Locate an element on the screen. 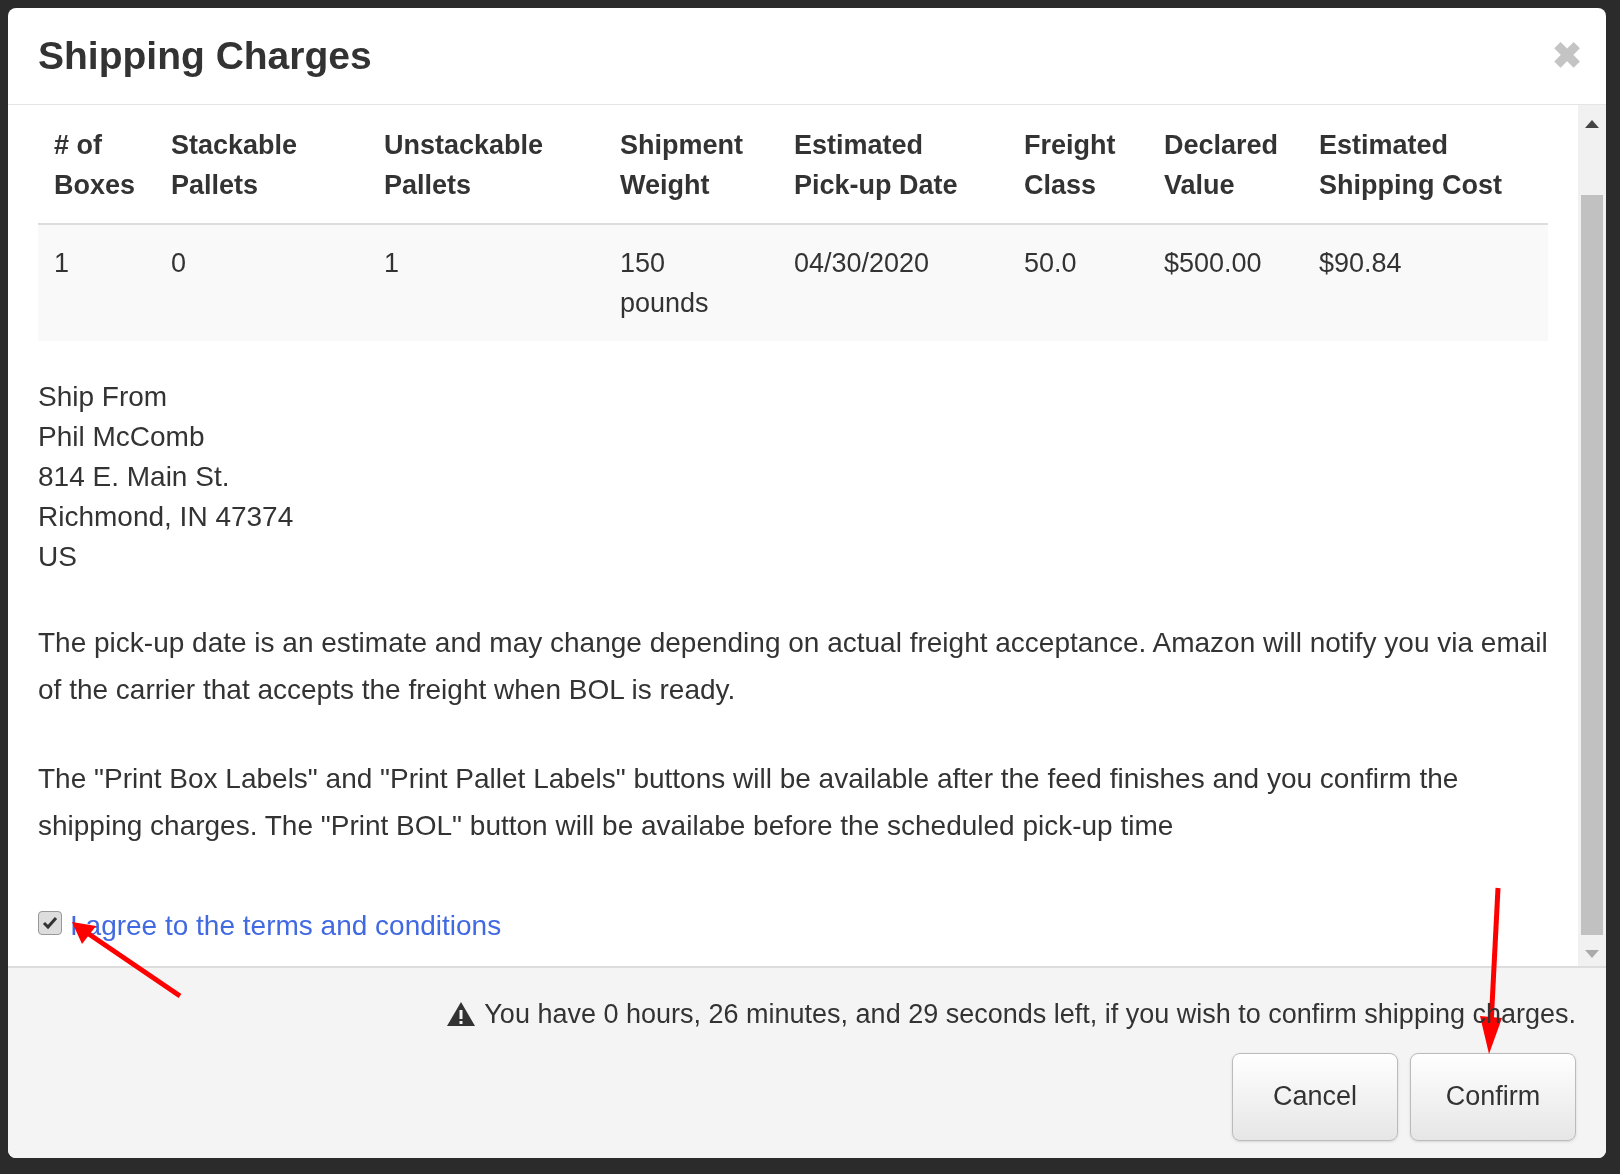 The height and width of the screenshot is (1174, 1620). warning-icon is located at coordinates (461, 1014).